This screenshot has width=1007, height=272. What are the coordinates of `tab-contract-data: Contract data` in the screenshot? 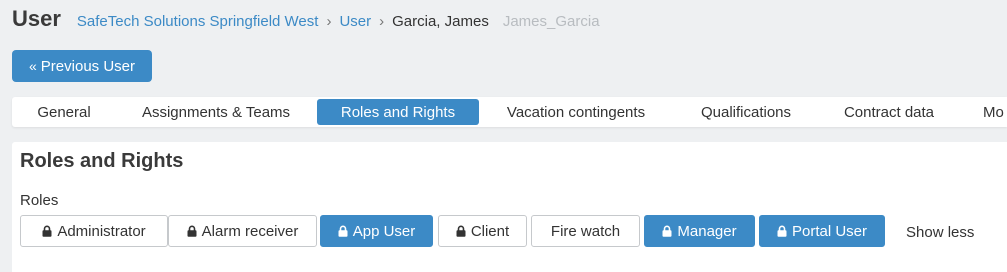 It's located at (889, 112).